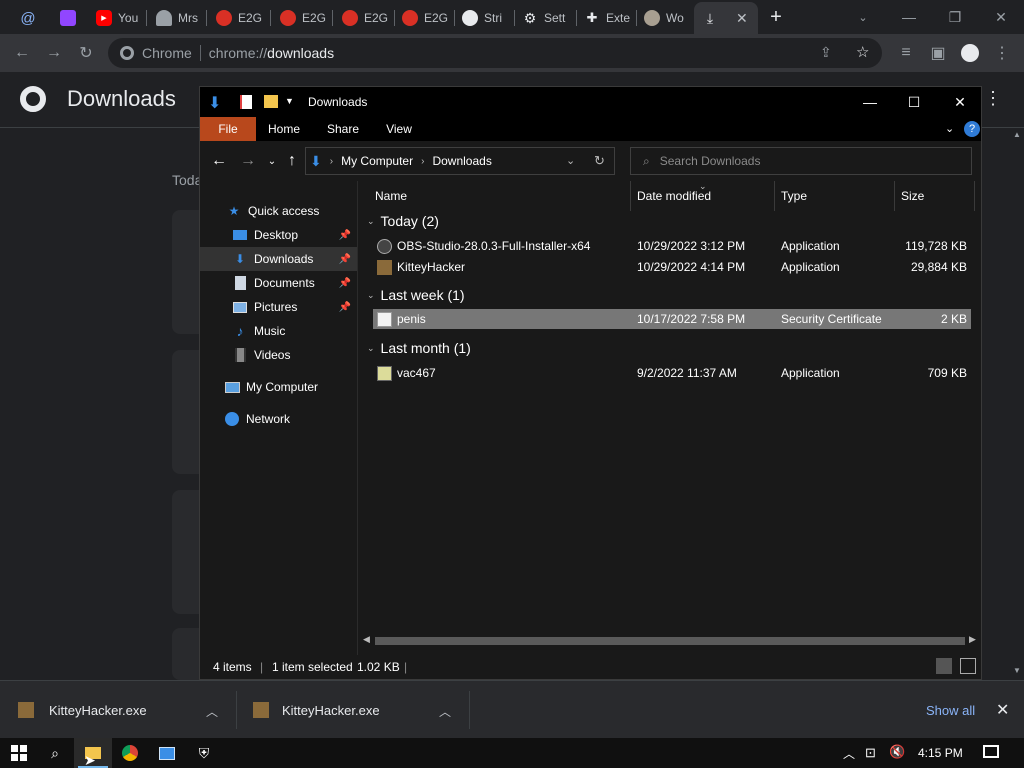 The width and height of the screenshot is (1024, 768). I want to click on explorer-back-button: ←, so click(219, 161).